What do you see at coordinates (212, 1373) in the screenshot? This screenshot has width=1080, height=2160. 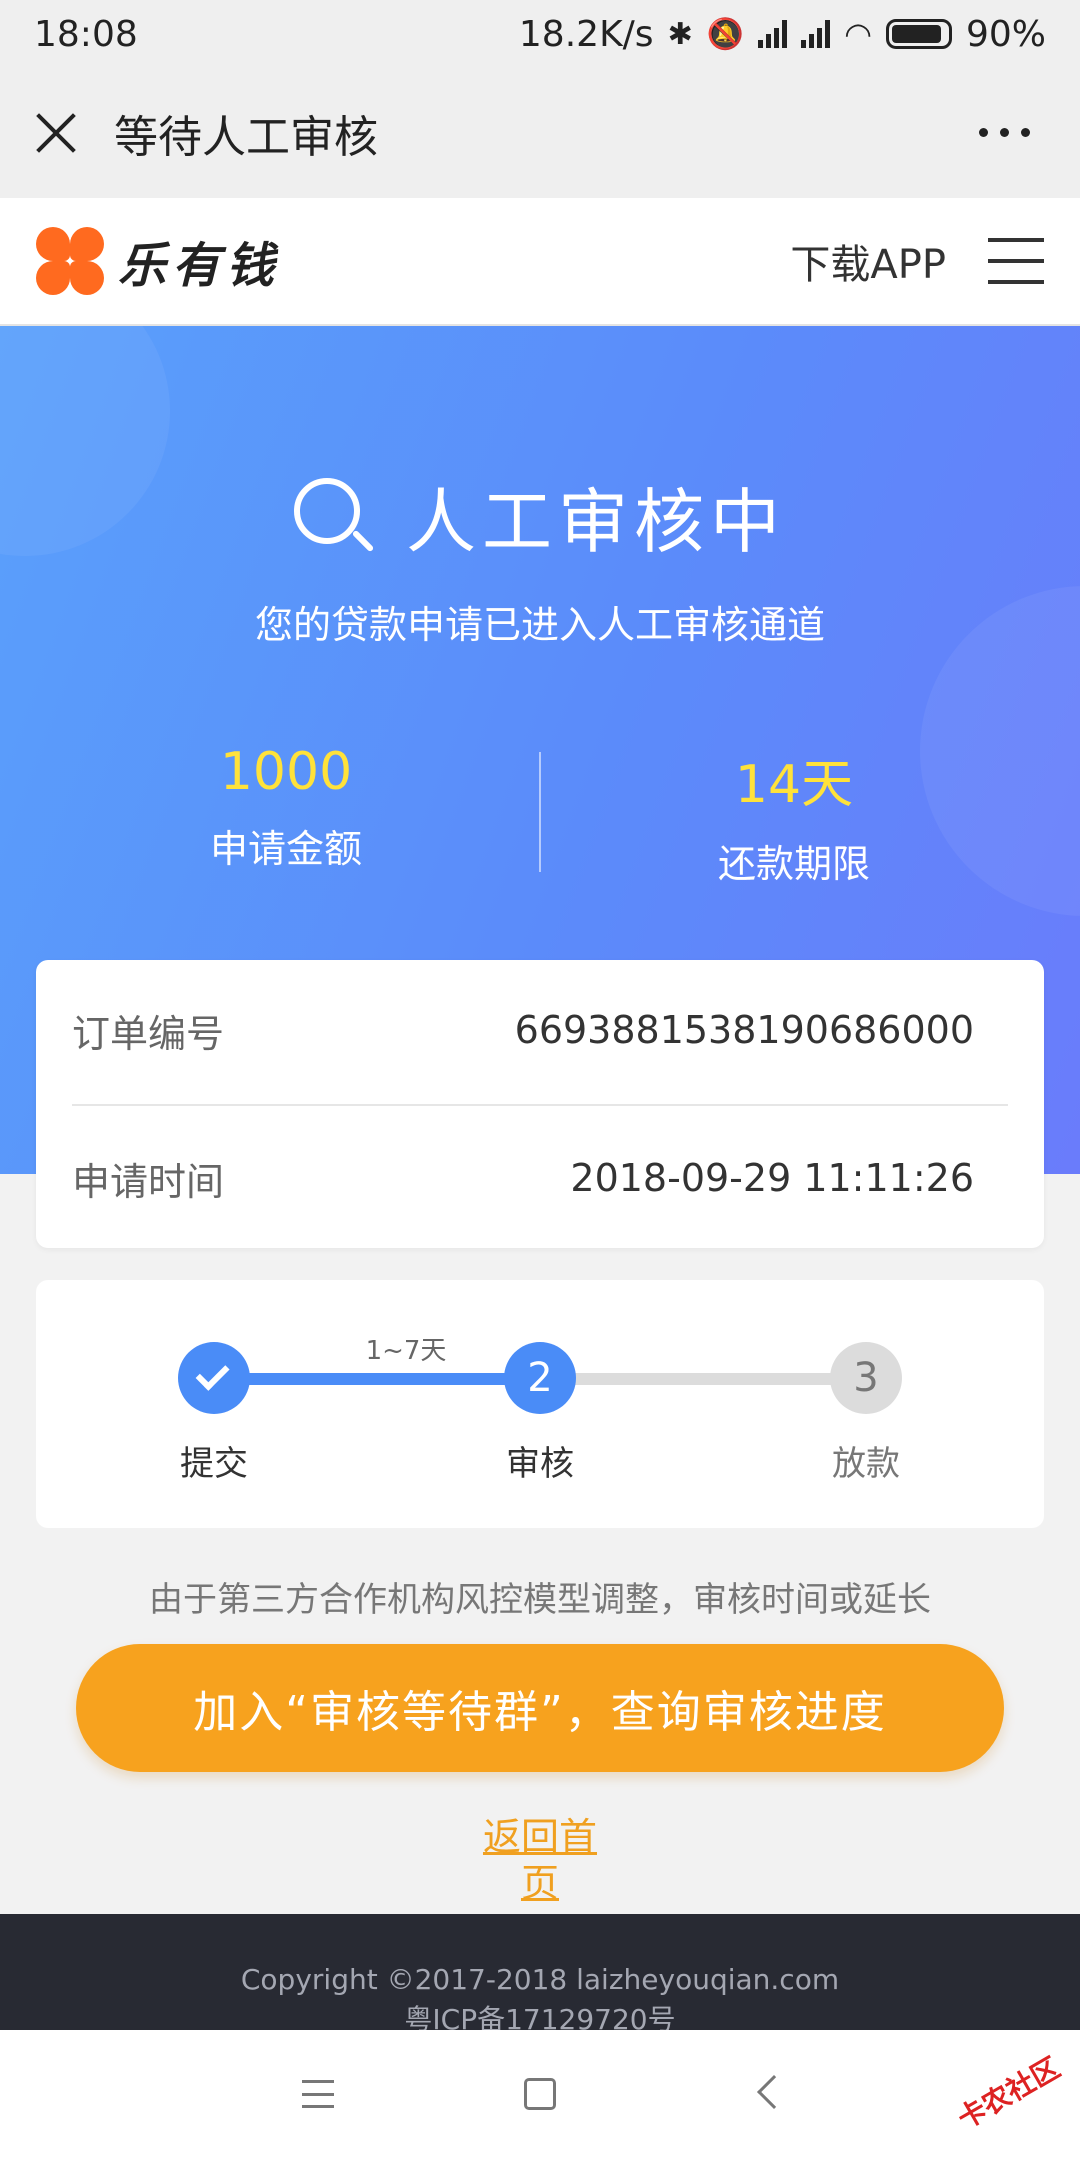 I see `check-icon` at bounding box center [212, 1373].